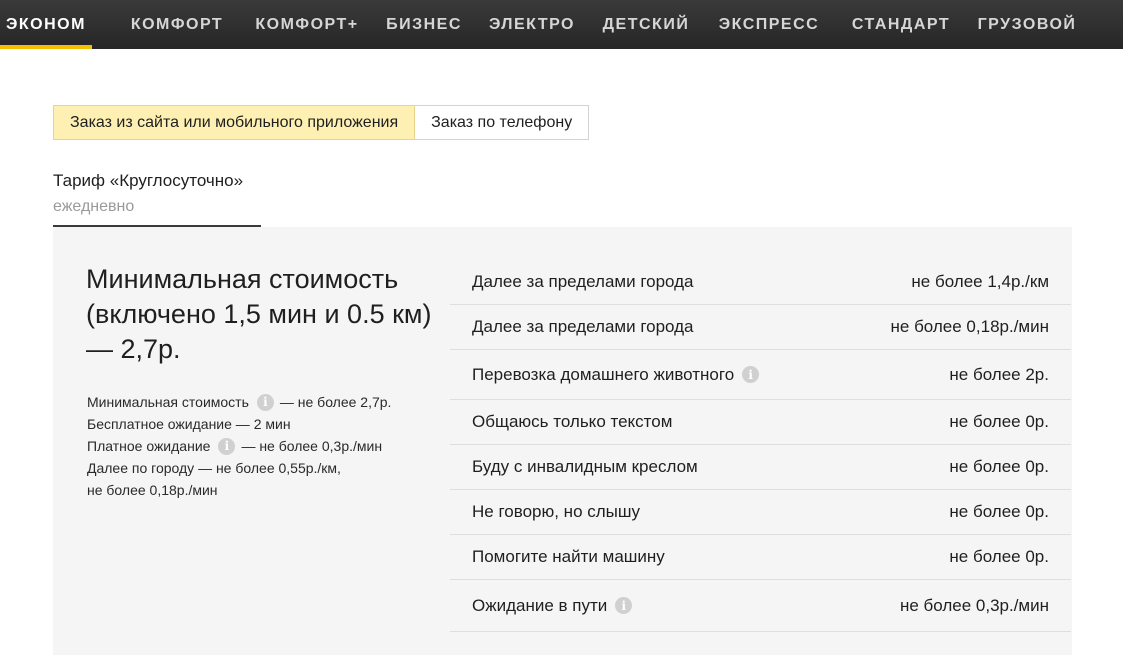 The height and width of the screenshot is (655, 1123). Describe the element at coordinates (189, 424) in the screenshot. I see `detail-free-wait: Бесплатное ожидание — 2 мин` at that location.